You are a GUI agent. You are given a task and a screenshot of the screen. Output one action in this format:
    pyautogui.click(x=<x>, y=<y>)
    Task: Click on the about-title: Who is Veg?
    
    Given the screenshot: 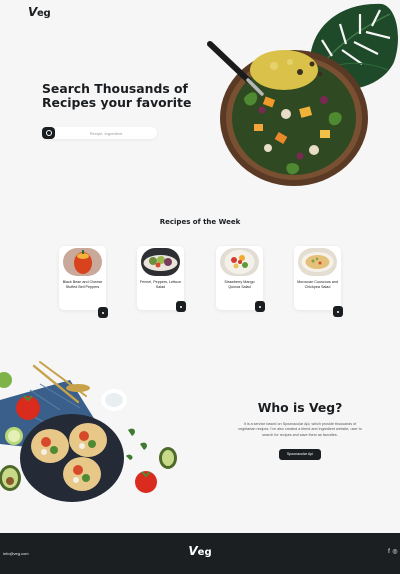 What is the action you would take?
    pyautogui.click(x=300, y=407)
    